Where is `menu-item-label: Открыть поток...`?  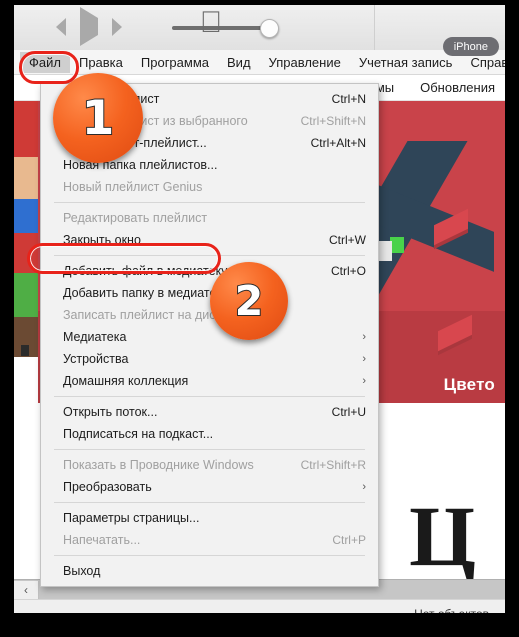
menu-item-label: Открыть поток... is located at coordinates (110, 412).